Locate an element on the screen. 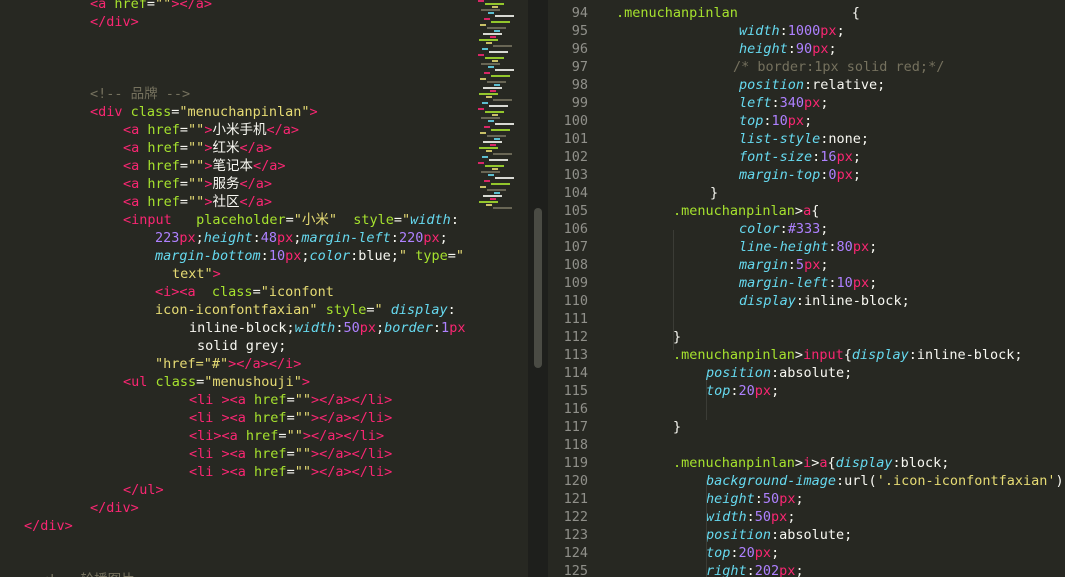 Image resolution: width=1065 pixels, height=577 pixels. code-text: margin:5px; is located at coordinates (783, 265).